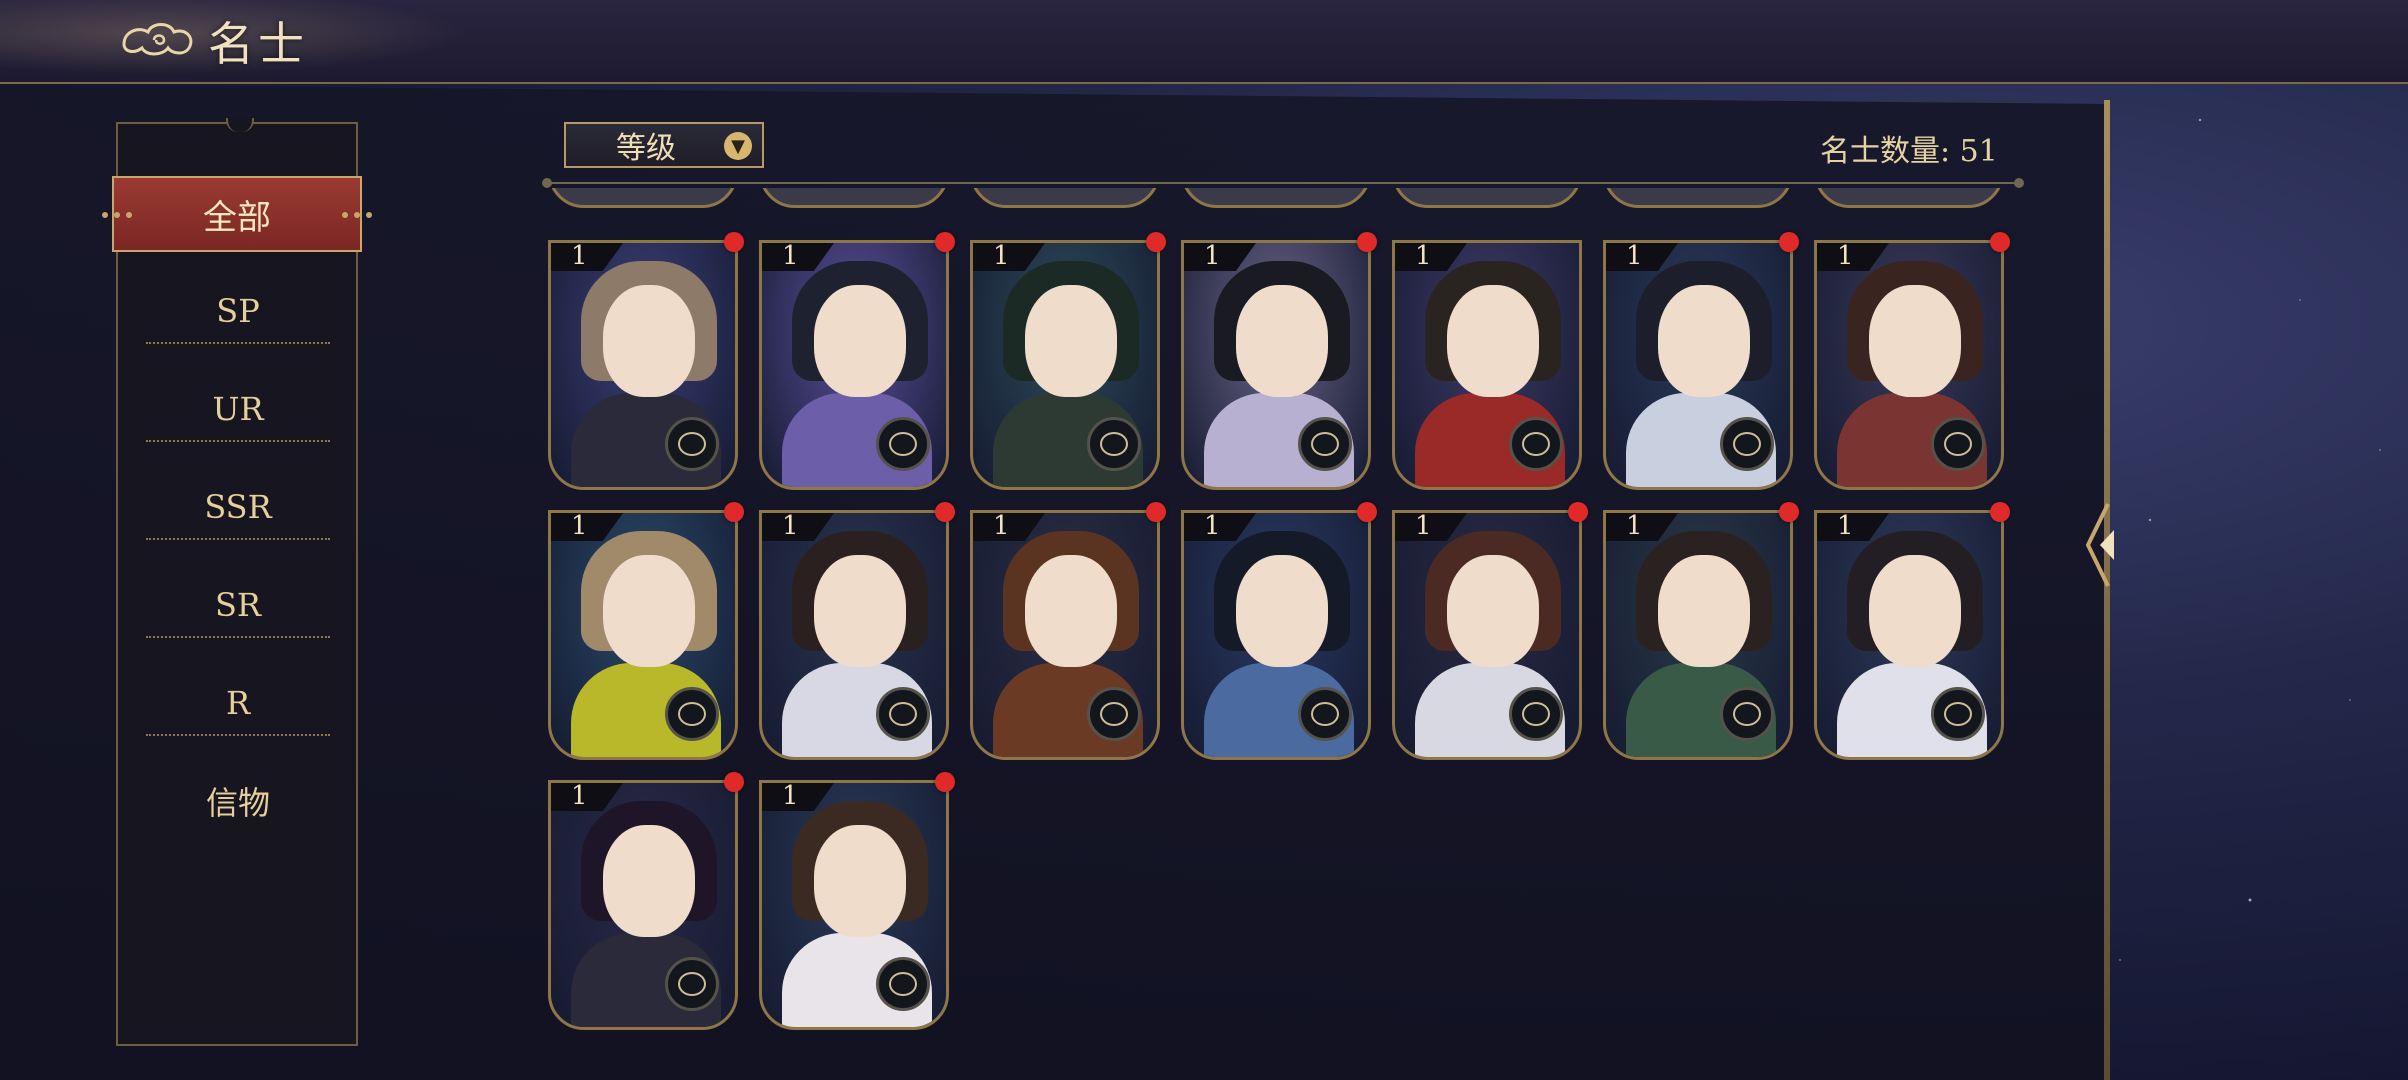 The height and width of the screenshot is (1080, 2408). What do you see at coordinates (738, 146) in the screenshot?
I see `chevron-down-icon: ▼` at bounding box center [738, 146].